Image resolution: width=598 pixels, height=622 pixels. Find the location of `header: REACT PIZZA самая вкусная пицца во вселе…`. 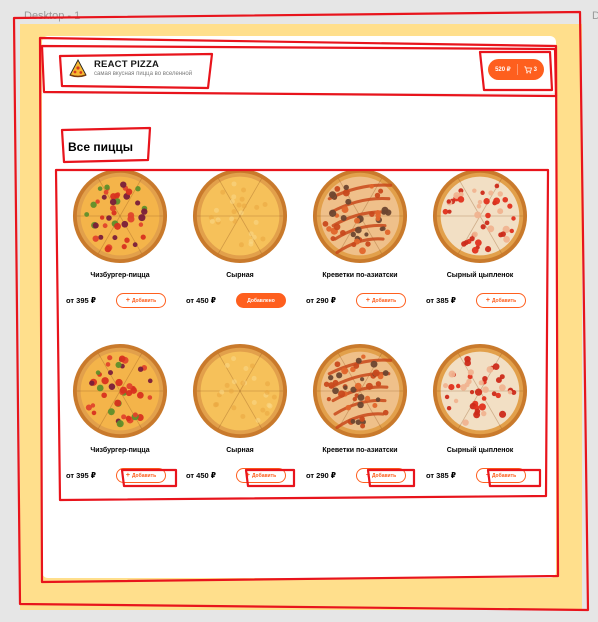

header: REACT PIZZA самая вкусная пицца во вселе… is located at coordinates (299, 65).